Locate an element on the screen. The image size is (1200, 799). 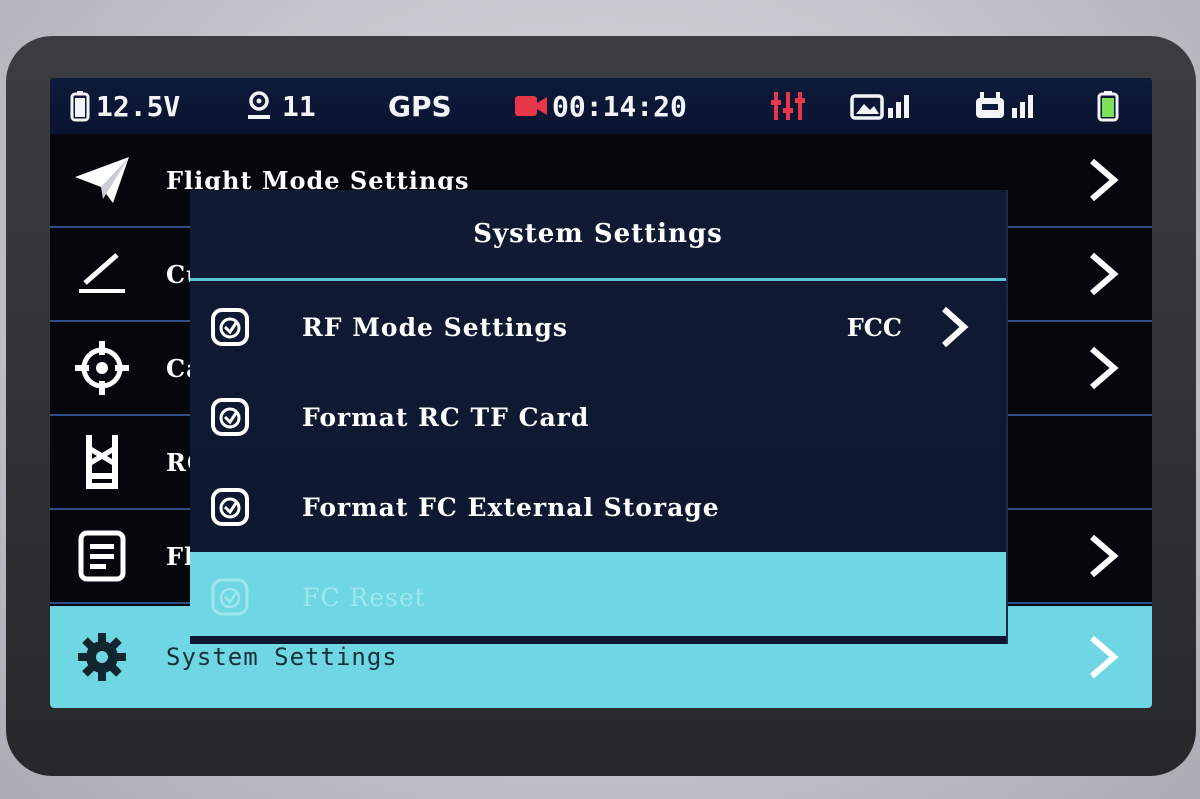
menu-item-label: System Settings is located at coordinates (282, 657).